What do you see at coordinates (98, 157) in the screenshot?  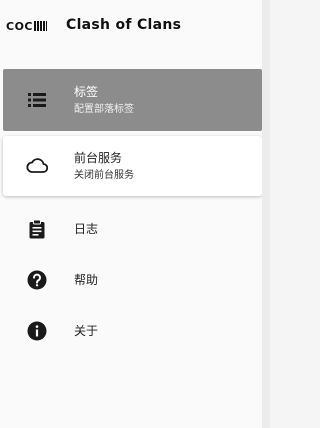 I see `nav-item-label: 前台服务` at bounding box center [98, 157].